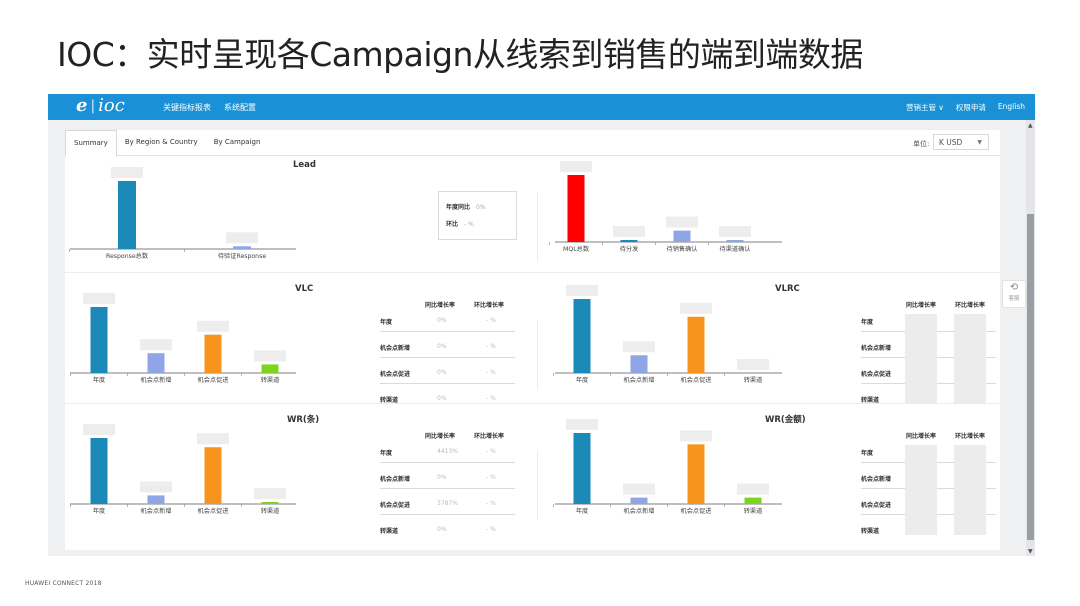  What do you see at coordinates (541, 107) in the screenshot?
I see `top-nav-bar: e | ioc 关键指标报表 系统配置 营销主管 ∨ 权限申请 English` at bounding box center [541, 107].